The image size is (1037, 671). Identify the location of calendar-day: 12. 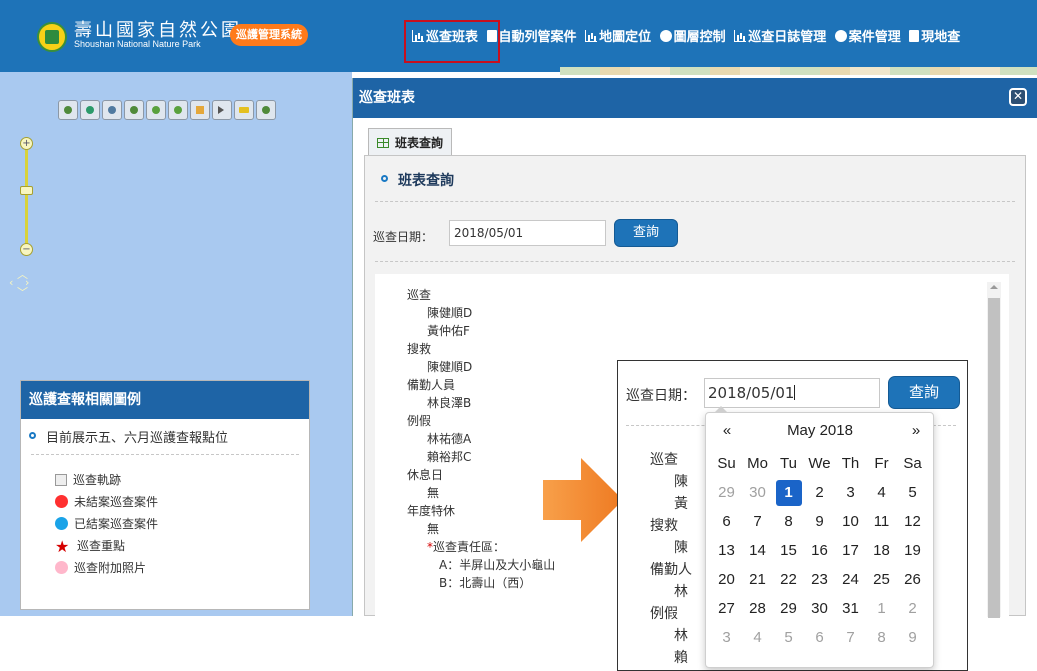
(912, 521).